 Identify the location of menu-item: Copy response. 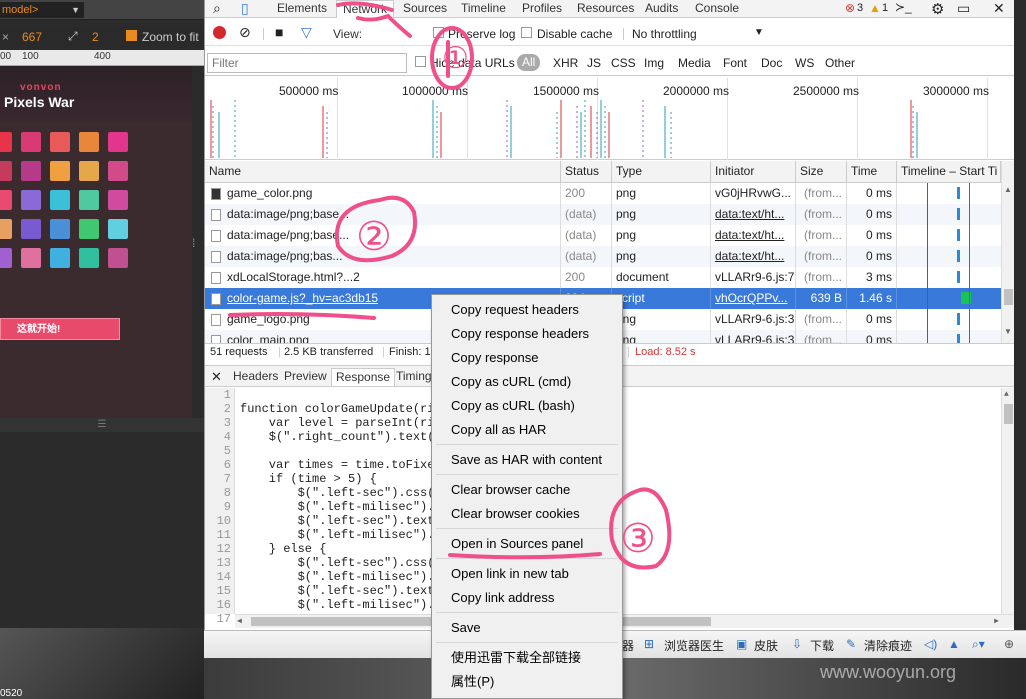
(527, 358).